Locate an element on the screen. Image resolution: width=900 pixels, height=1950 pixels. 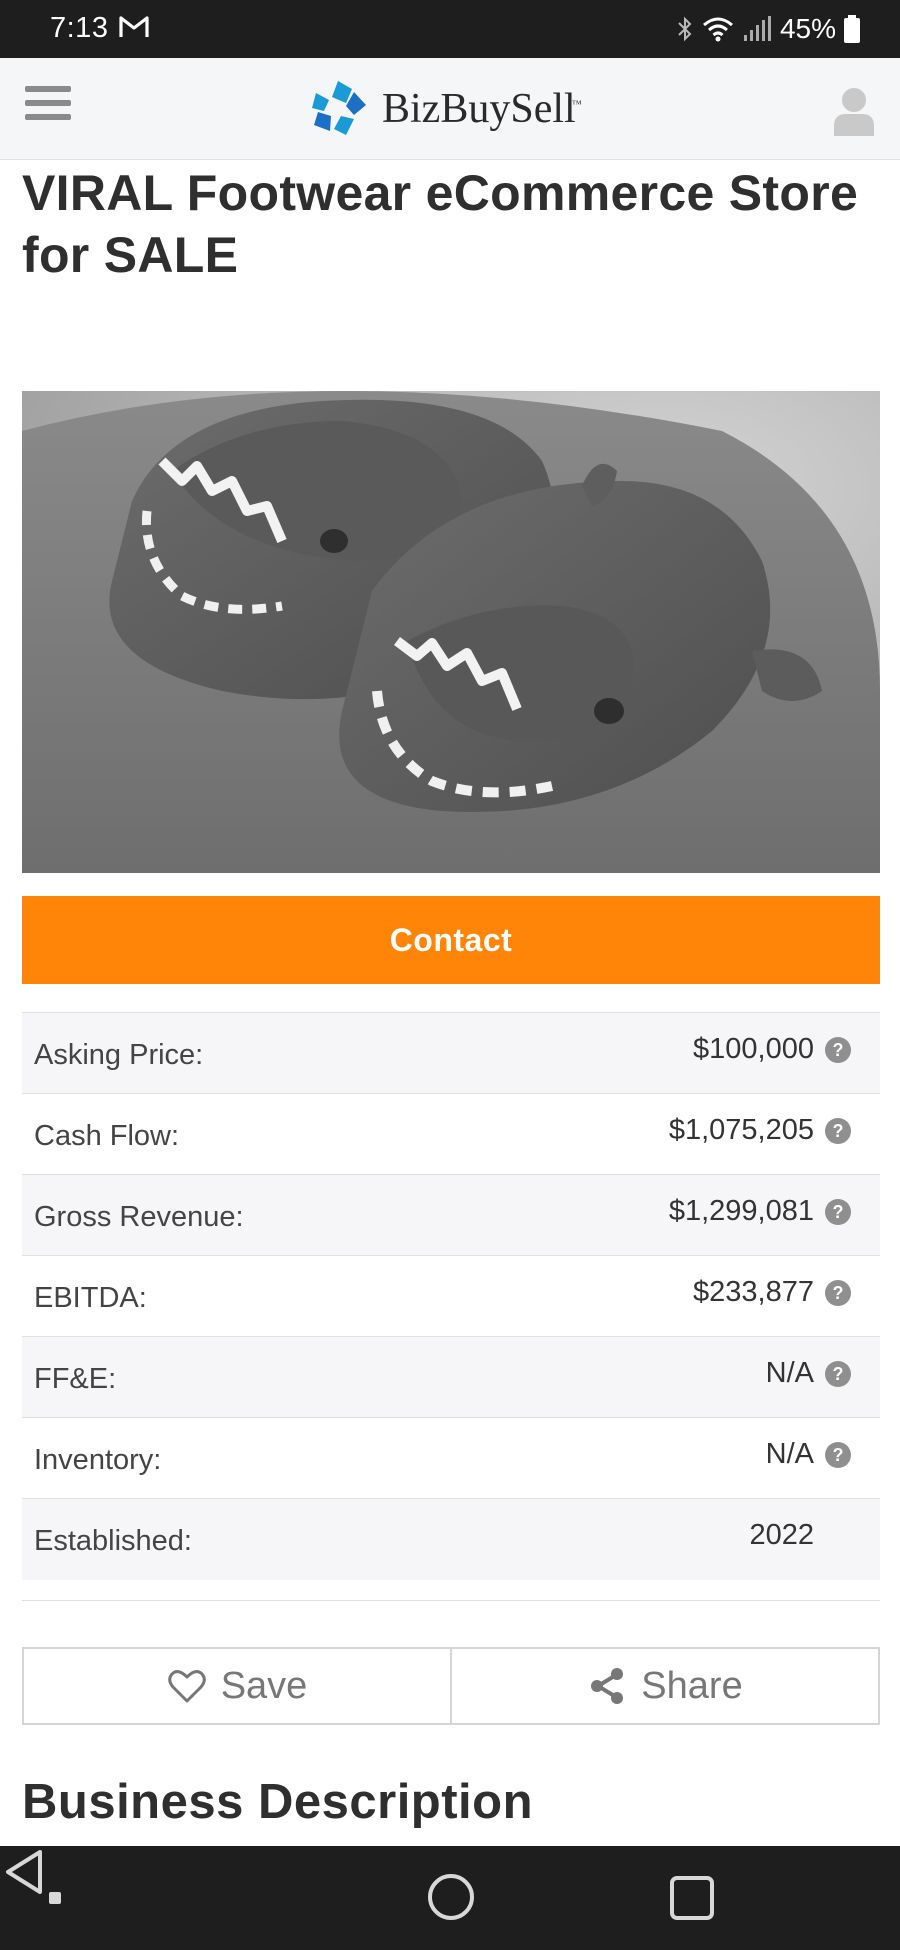
financial-value: $100,000 is located at coordinates (753, 1049).